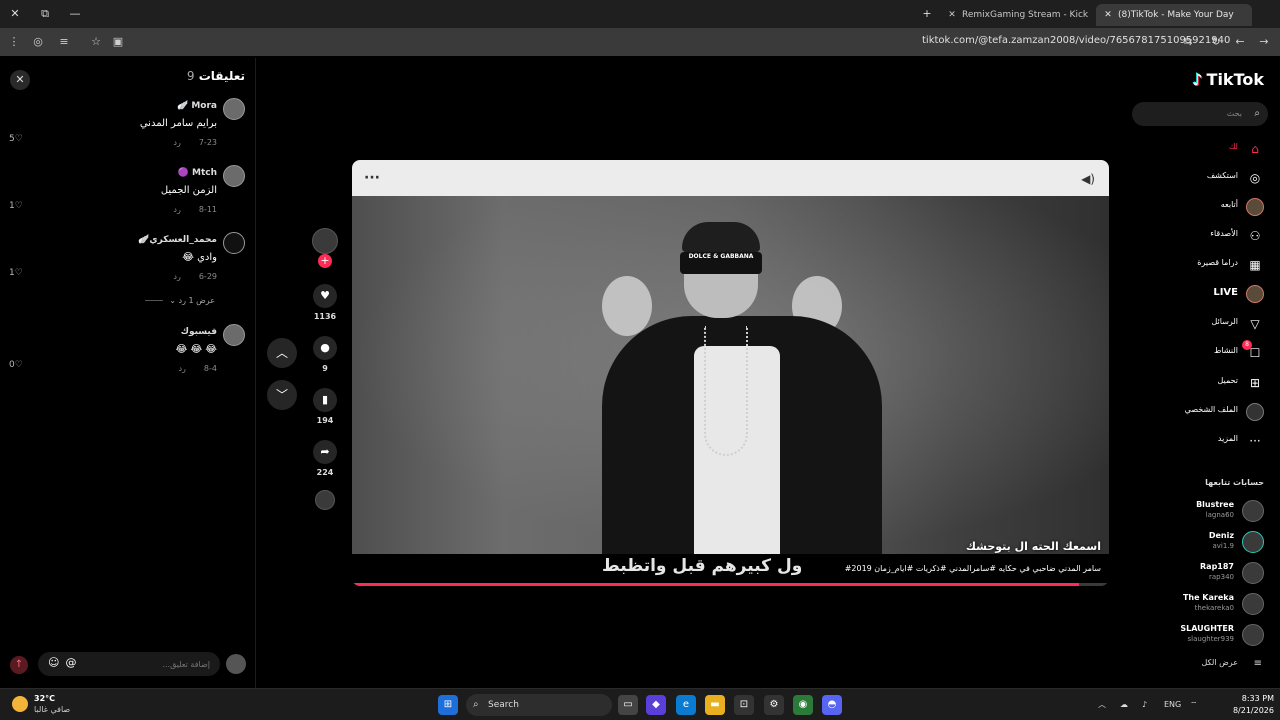  Describe the element at coordinates (325, 261) in the screenshot. I see `follow-plus-icon: +` at that location.